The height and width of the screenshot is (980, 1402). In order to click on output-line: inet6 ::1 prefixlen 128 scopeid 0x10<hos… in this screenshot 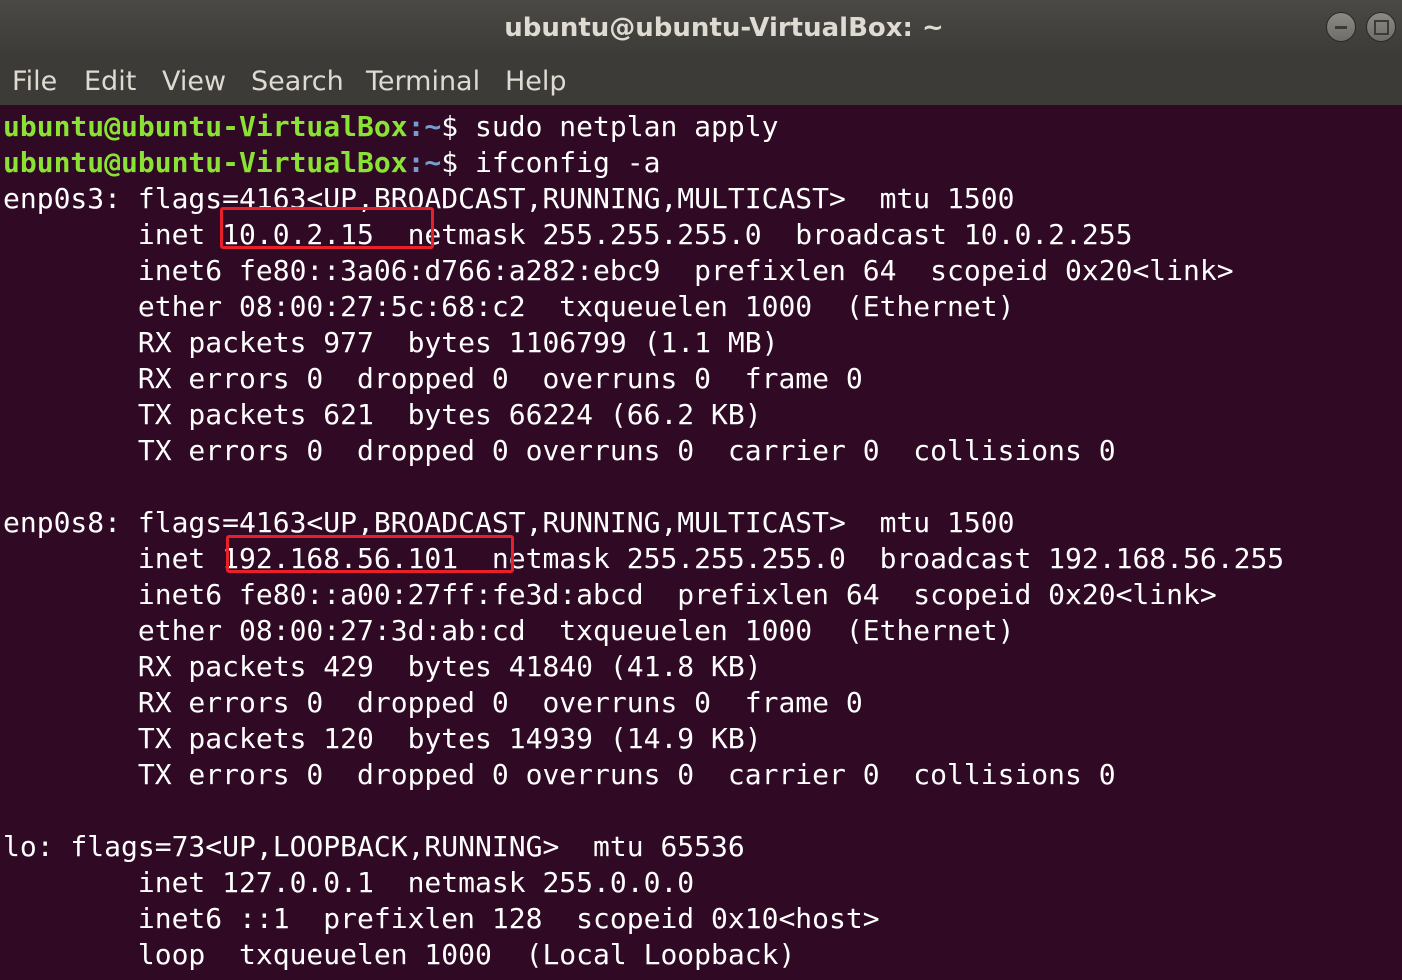, I will do `click(441, 918)`.